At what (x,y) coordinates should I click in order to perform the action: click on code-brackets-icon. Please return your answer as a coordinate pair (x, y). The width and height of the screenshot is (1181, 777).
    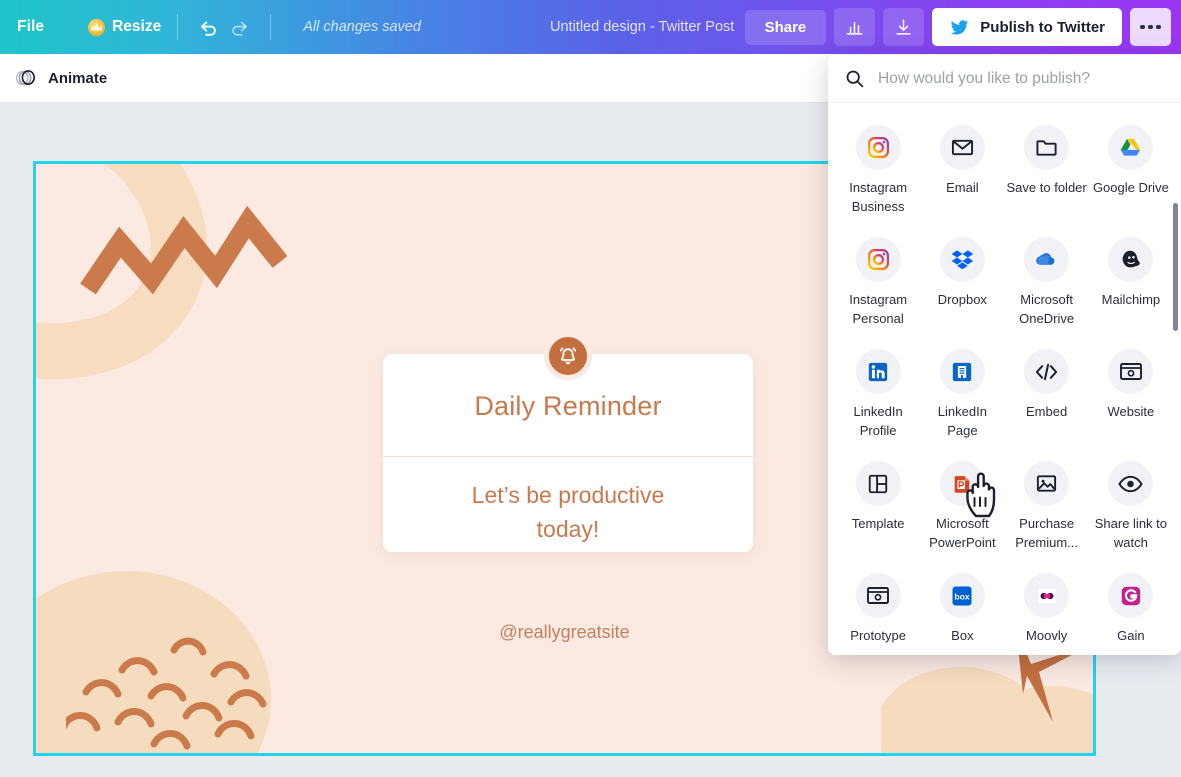
    Looking at the image, I should click on (1047, 372).